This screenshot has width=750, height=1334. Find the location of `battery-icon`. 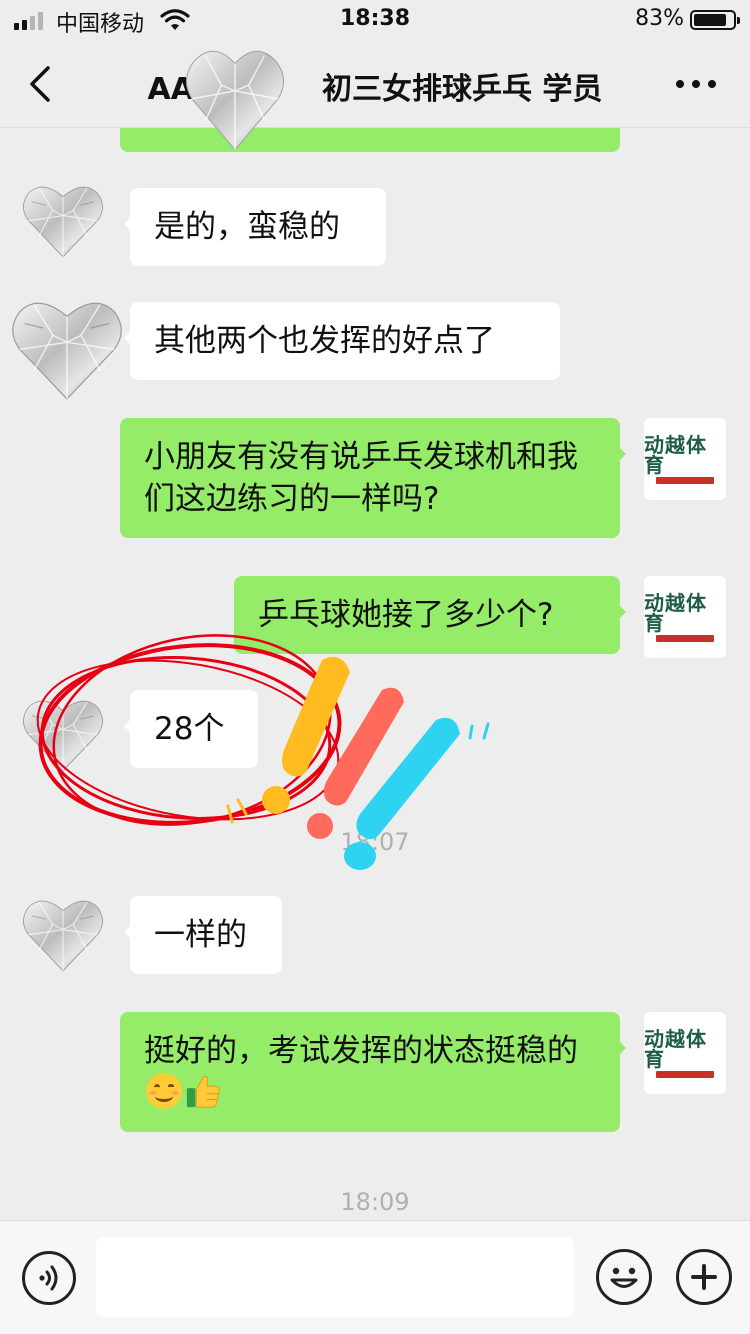

battery-icon is located at coordinates (715, 20).